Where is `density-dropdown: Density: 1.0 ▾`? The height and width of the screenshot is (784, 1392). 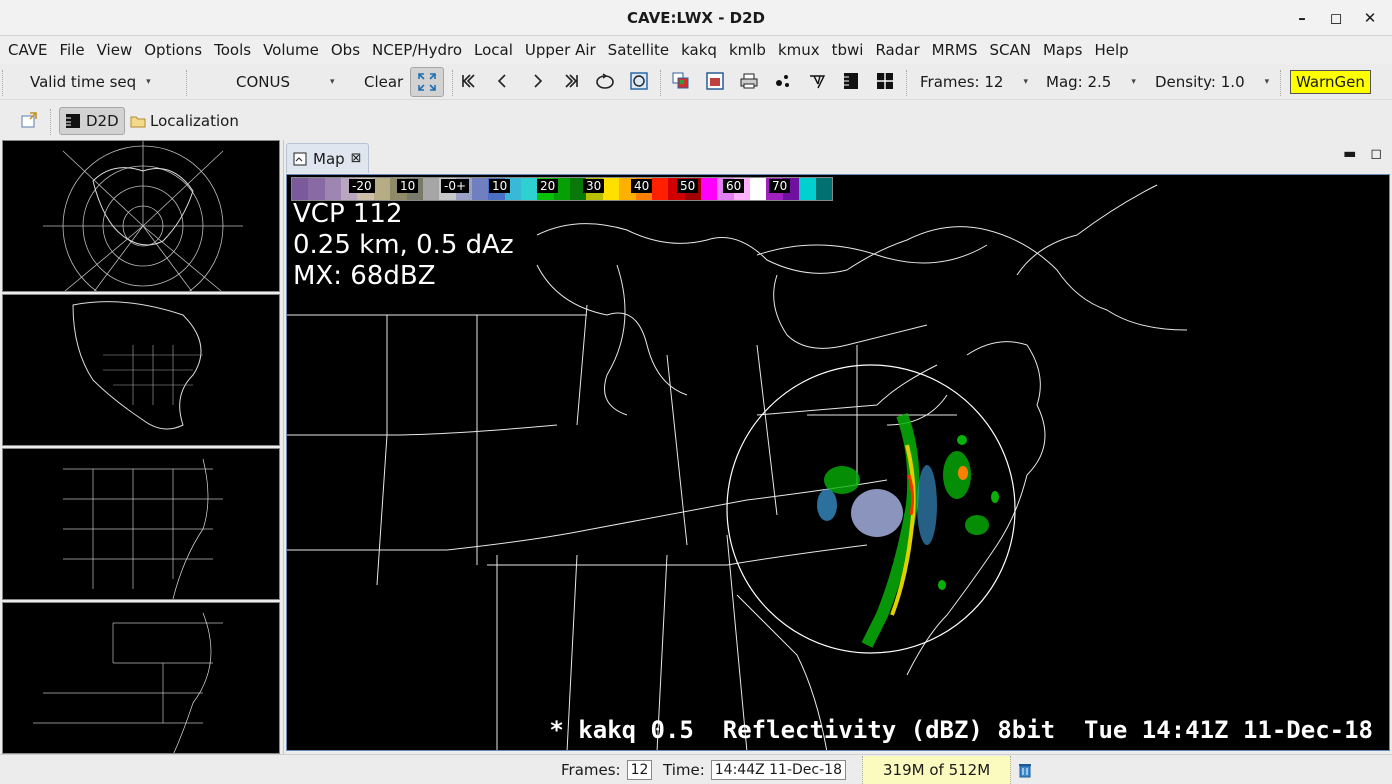
density-dropdown: Density: 1.0 ▾ is located at coordinates (1212, 82).